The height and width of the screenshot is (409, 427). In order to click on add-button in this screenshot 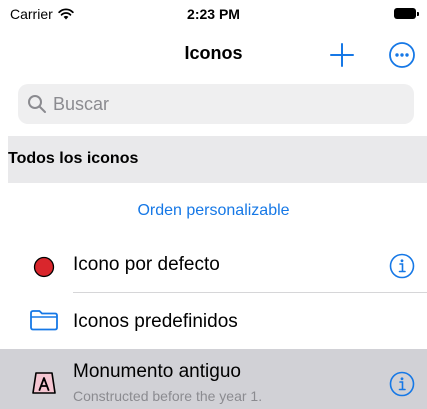, I will do `click(342, 55)`.